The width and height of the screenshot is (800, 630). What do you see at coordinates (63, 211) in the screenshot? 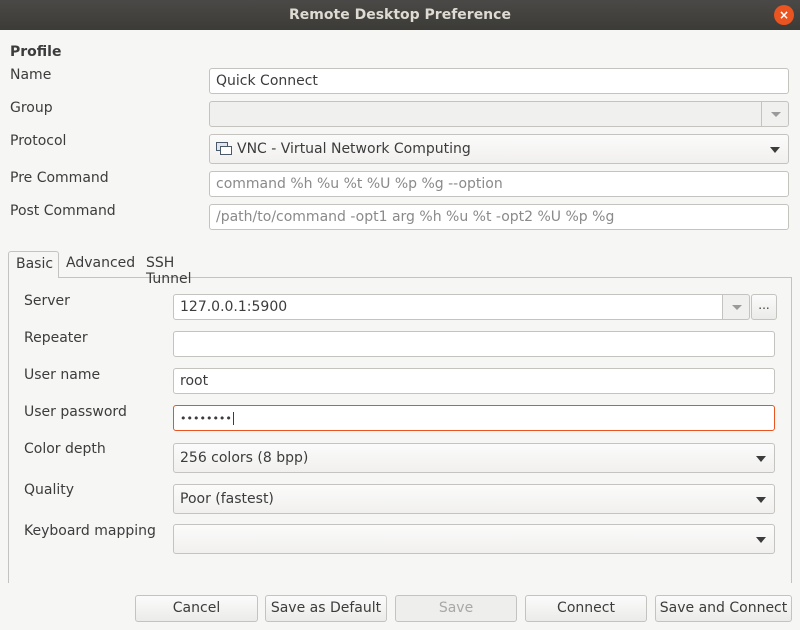
I see `post-command-label: Post Command` at bounding box center [63, 211].